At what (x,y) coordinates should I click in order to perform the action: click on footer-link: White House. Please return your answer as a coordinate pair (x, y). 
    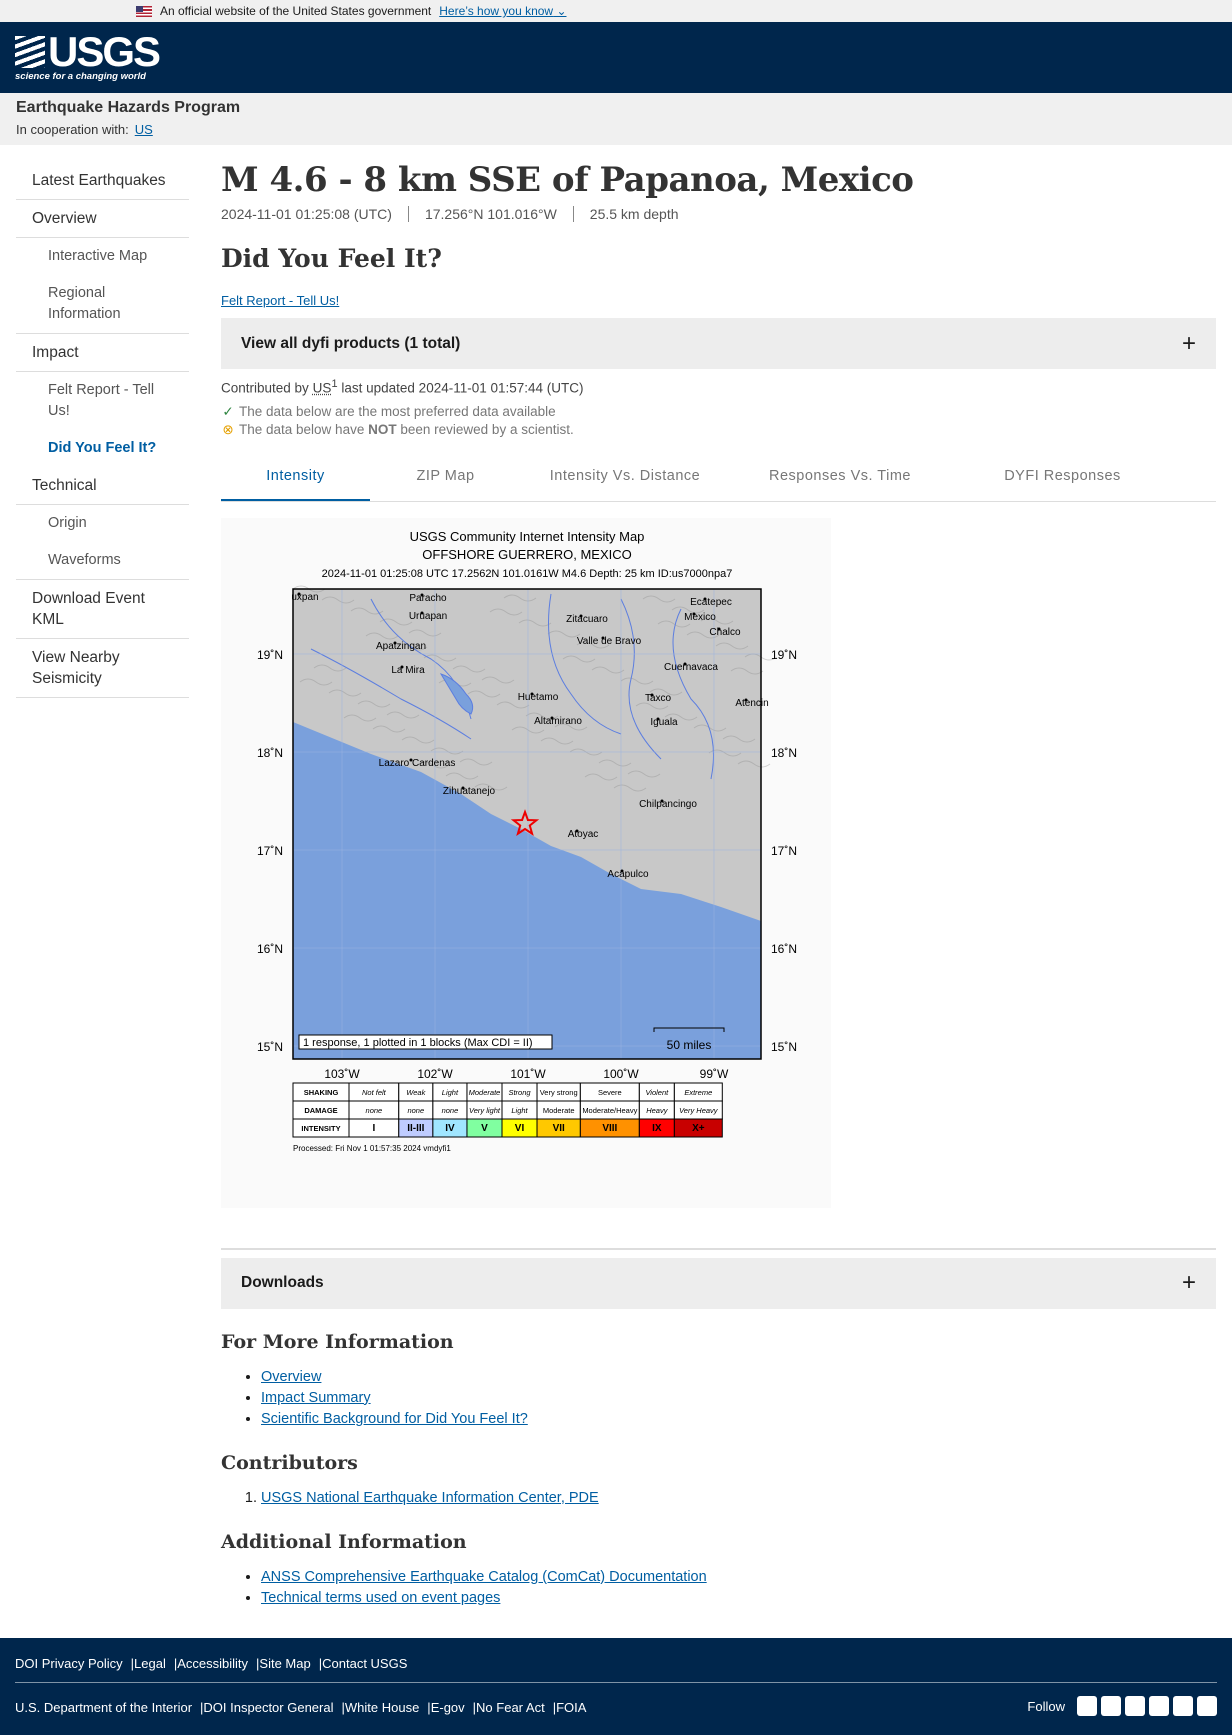
    Looking at the image, I should click on (382, 1707).